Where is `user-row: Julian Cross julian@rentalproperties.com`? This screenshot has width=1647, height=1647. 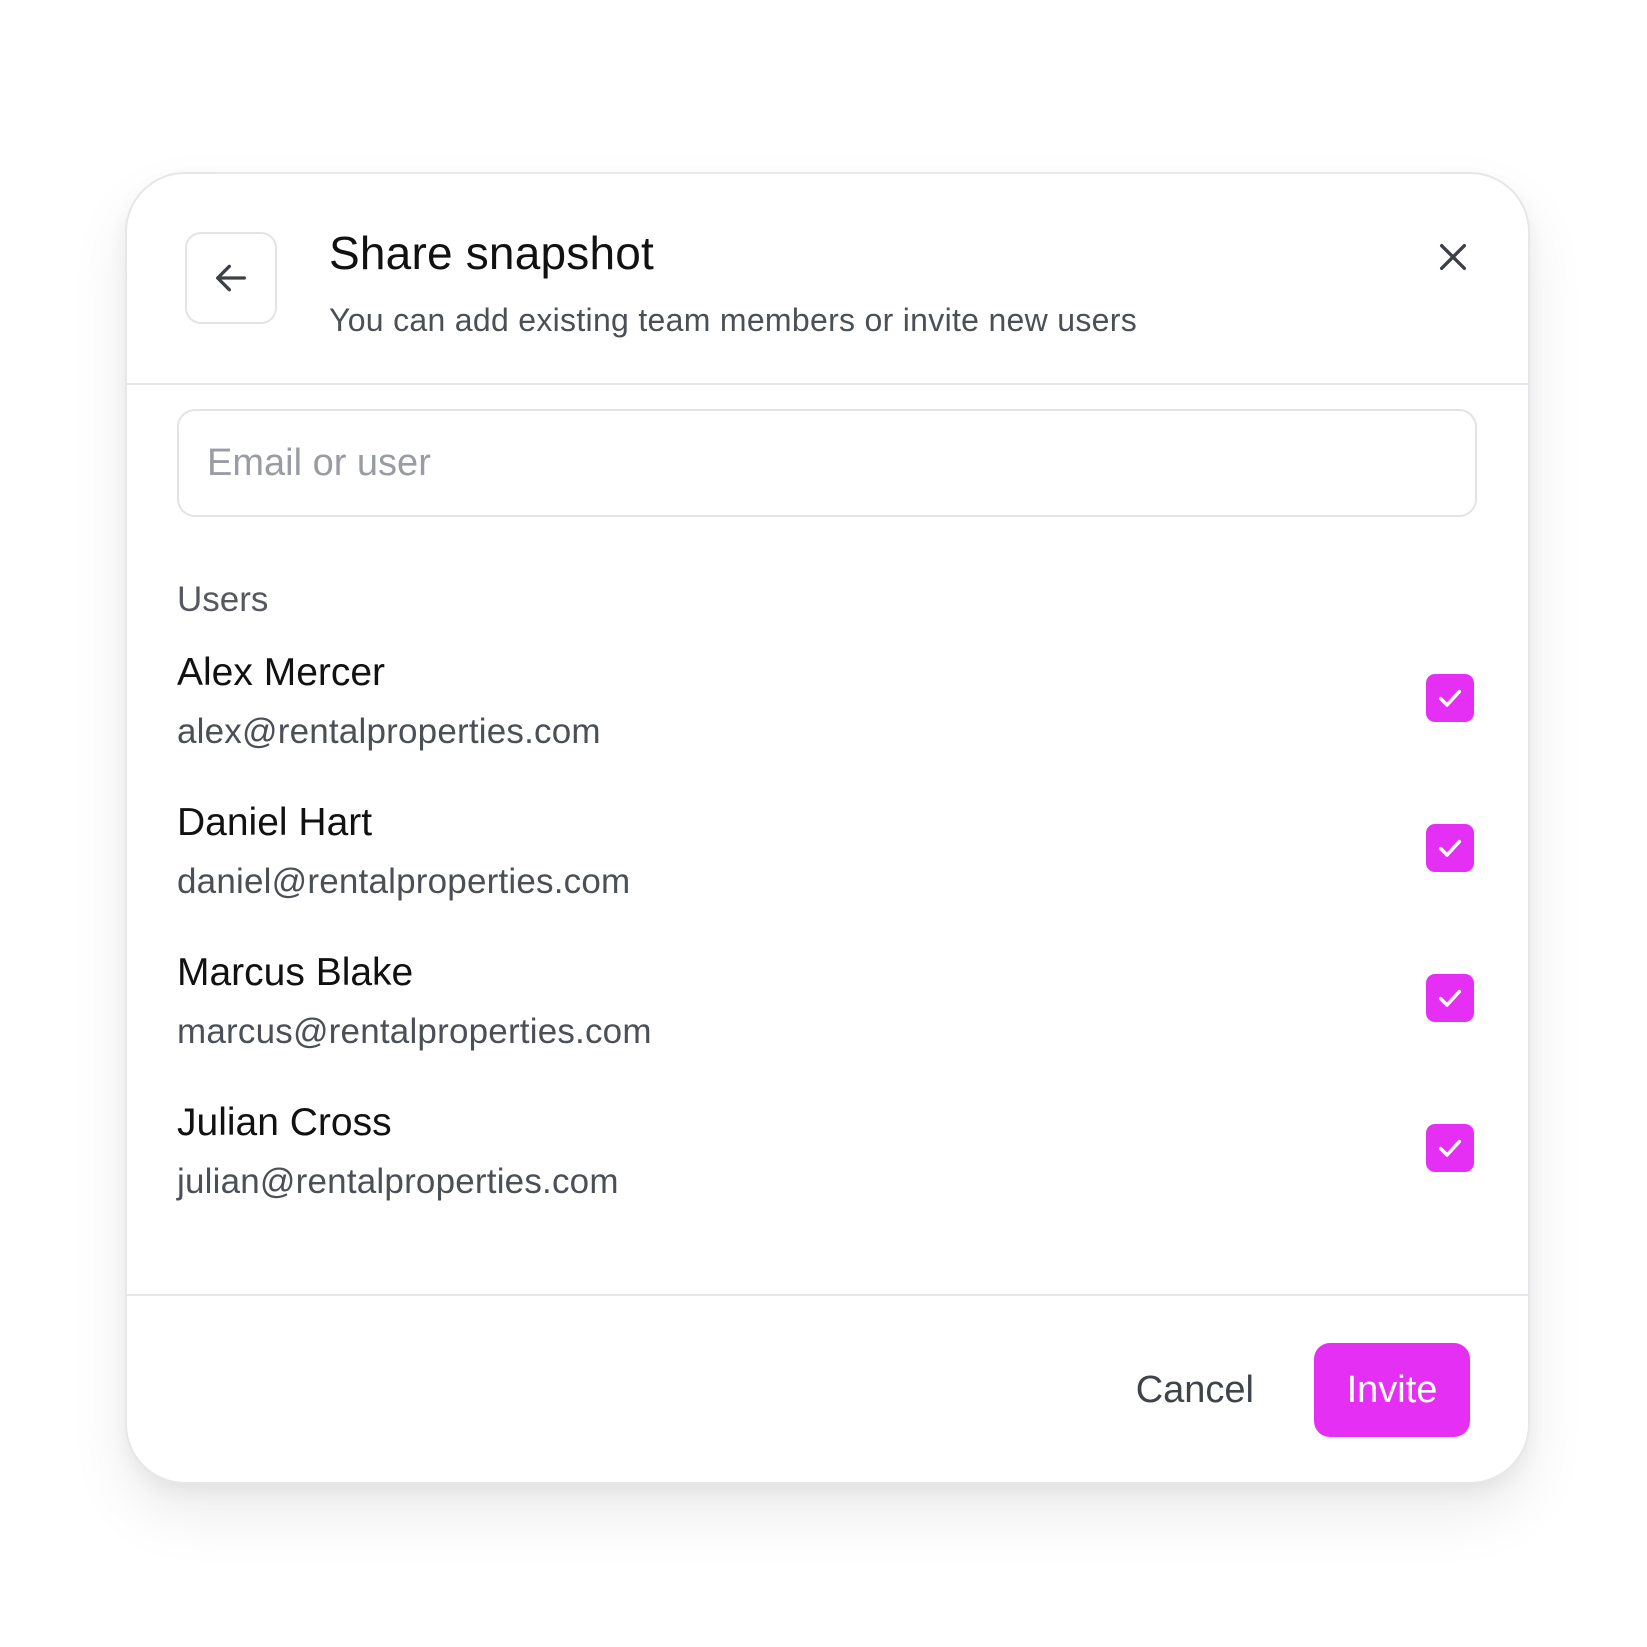 user-row: Julian Cross julian@rentalproperties.com is located at coordinates (827, 1175).